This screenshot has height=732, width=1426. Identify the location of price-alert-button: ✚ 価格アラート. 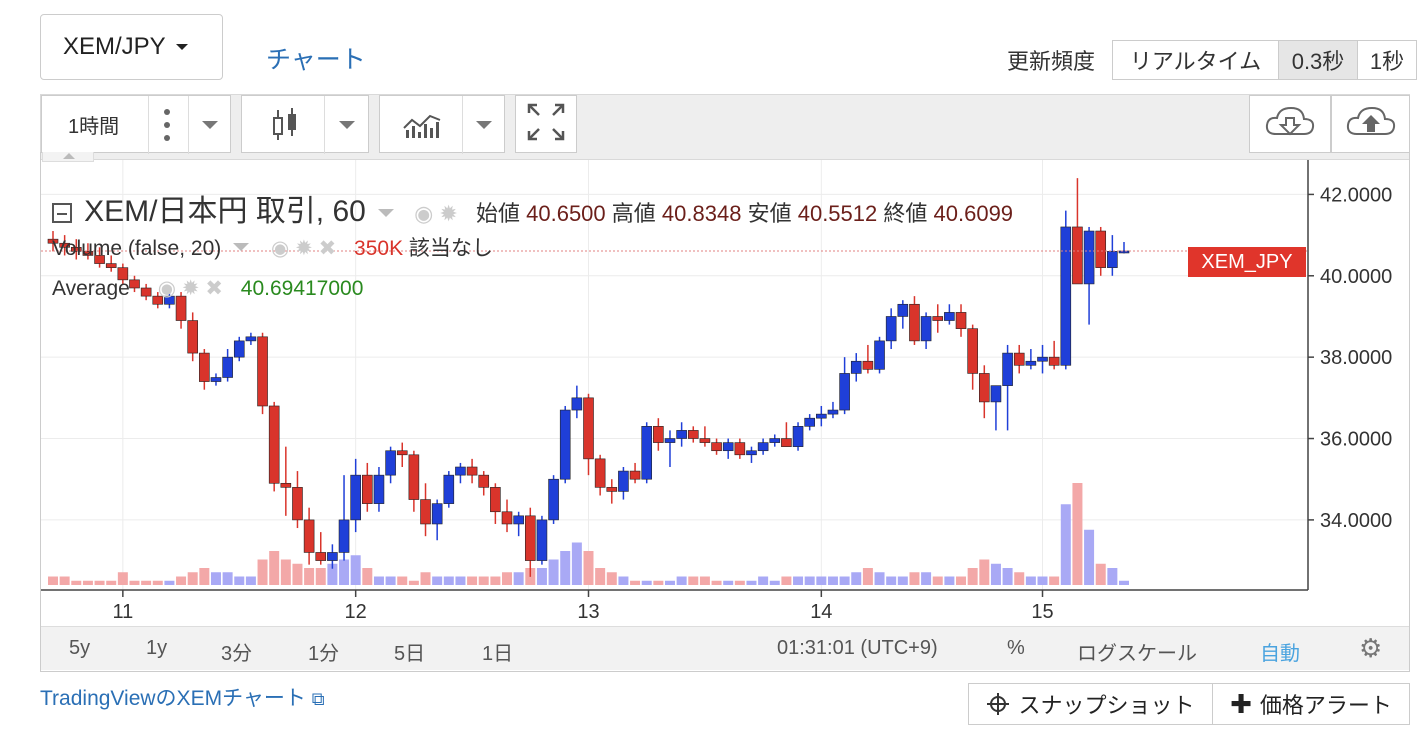
(1311, 704).